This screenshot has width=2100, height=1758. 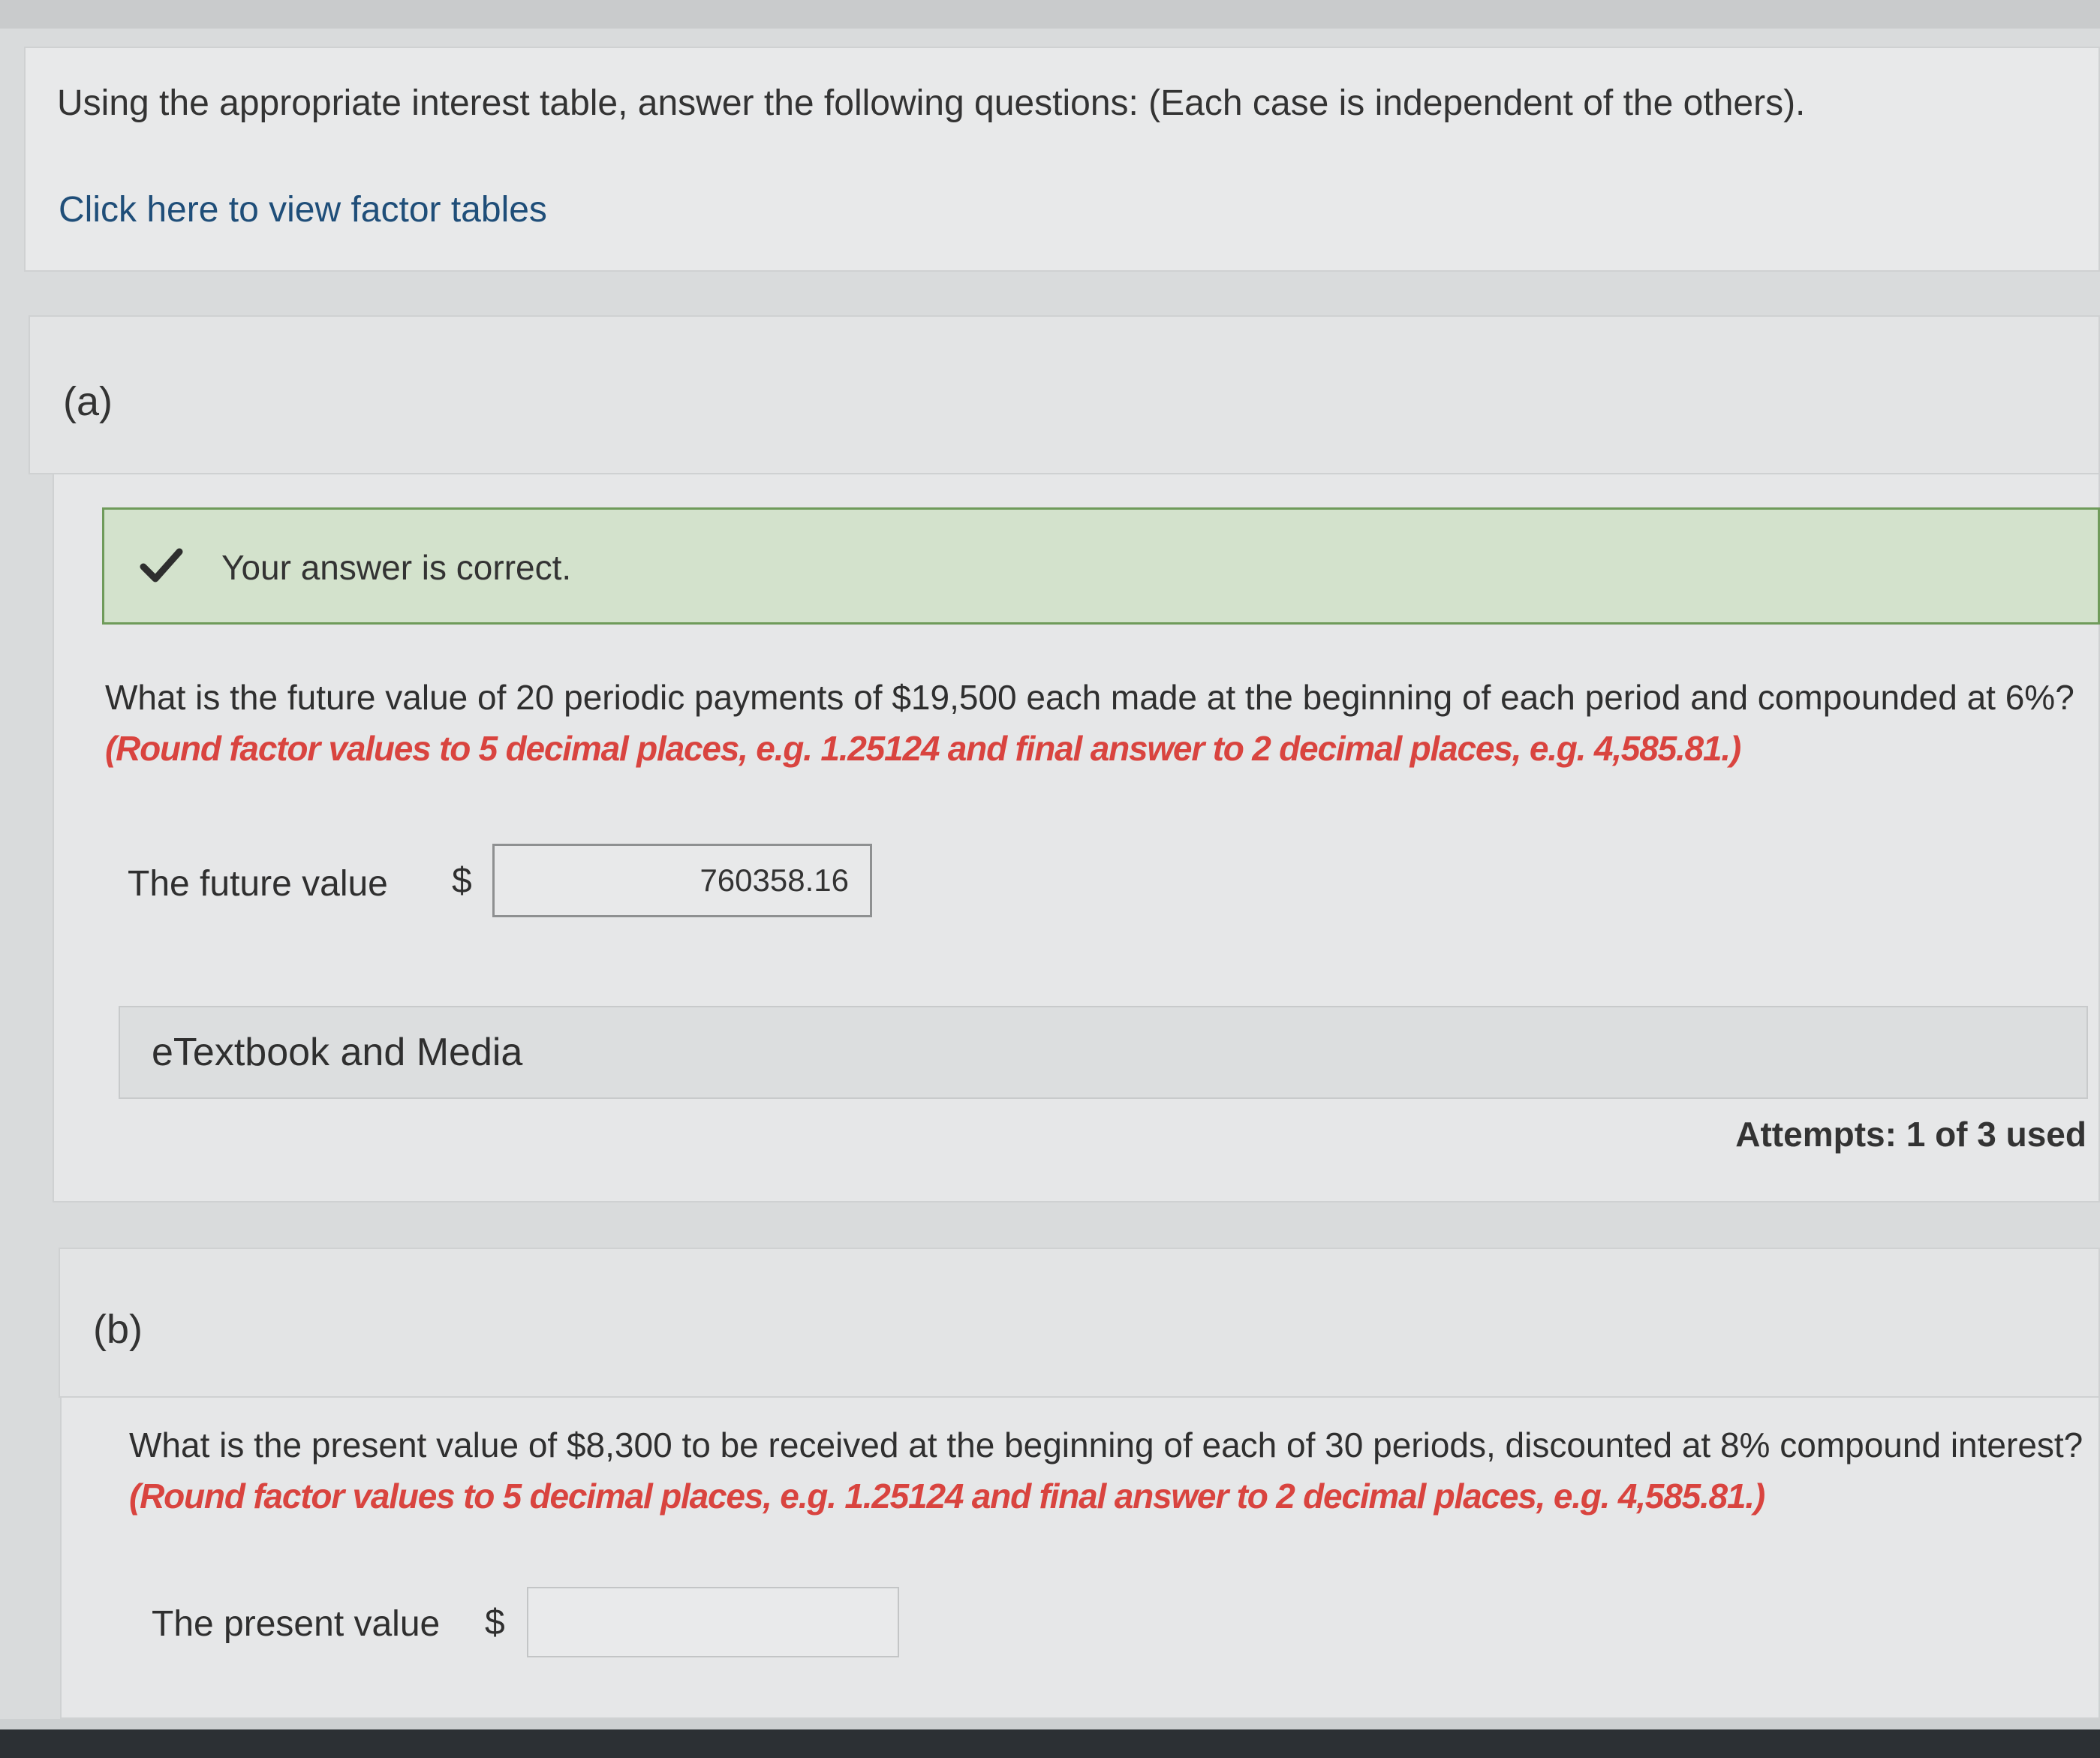 I want to click on future-value-label: The future value, so click(x=258, y=884).